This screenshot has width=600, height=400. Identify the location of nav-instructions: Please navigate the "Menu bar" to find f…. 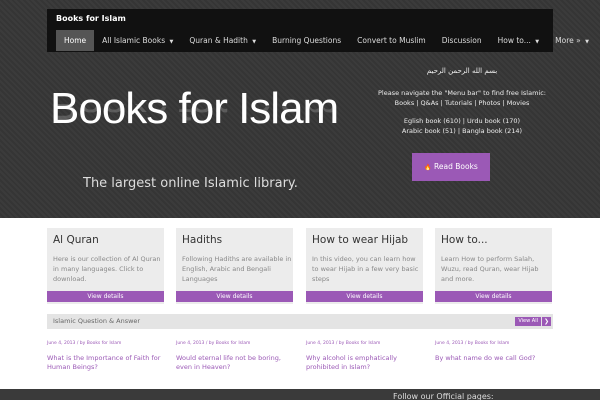
(462, 93).